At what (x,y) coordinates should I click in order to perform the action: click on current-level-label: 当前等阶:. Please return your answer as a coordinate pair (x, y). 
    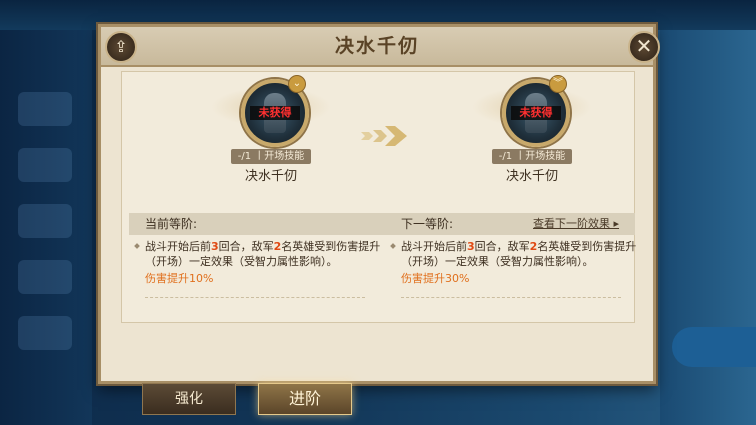
    Looking at the image, I should click on (171, 224).